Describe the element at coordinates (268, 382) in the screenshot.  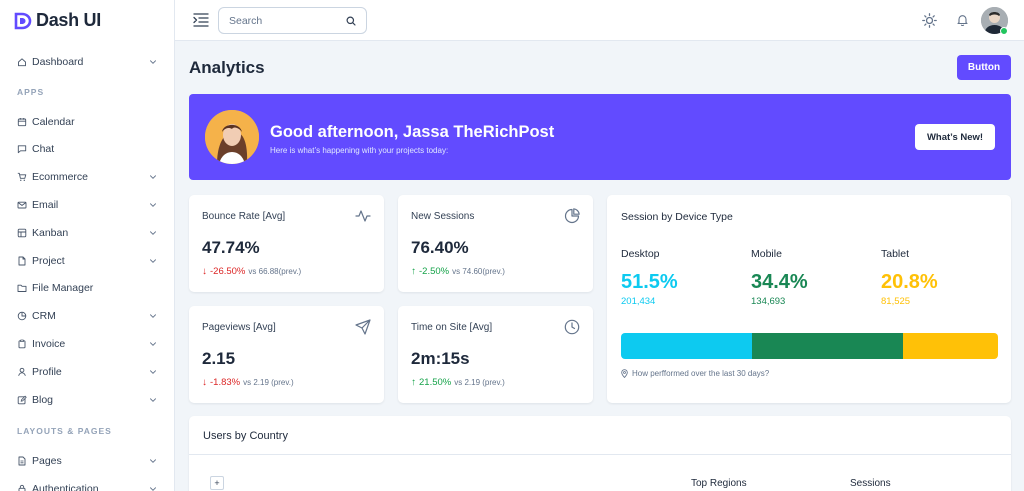
I see `stat-previous: vs 2.19 (prev.)` at that location.